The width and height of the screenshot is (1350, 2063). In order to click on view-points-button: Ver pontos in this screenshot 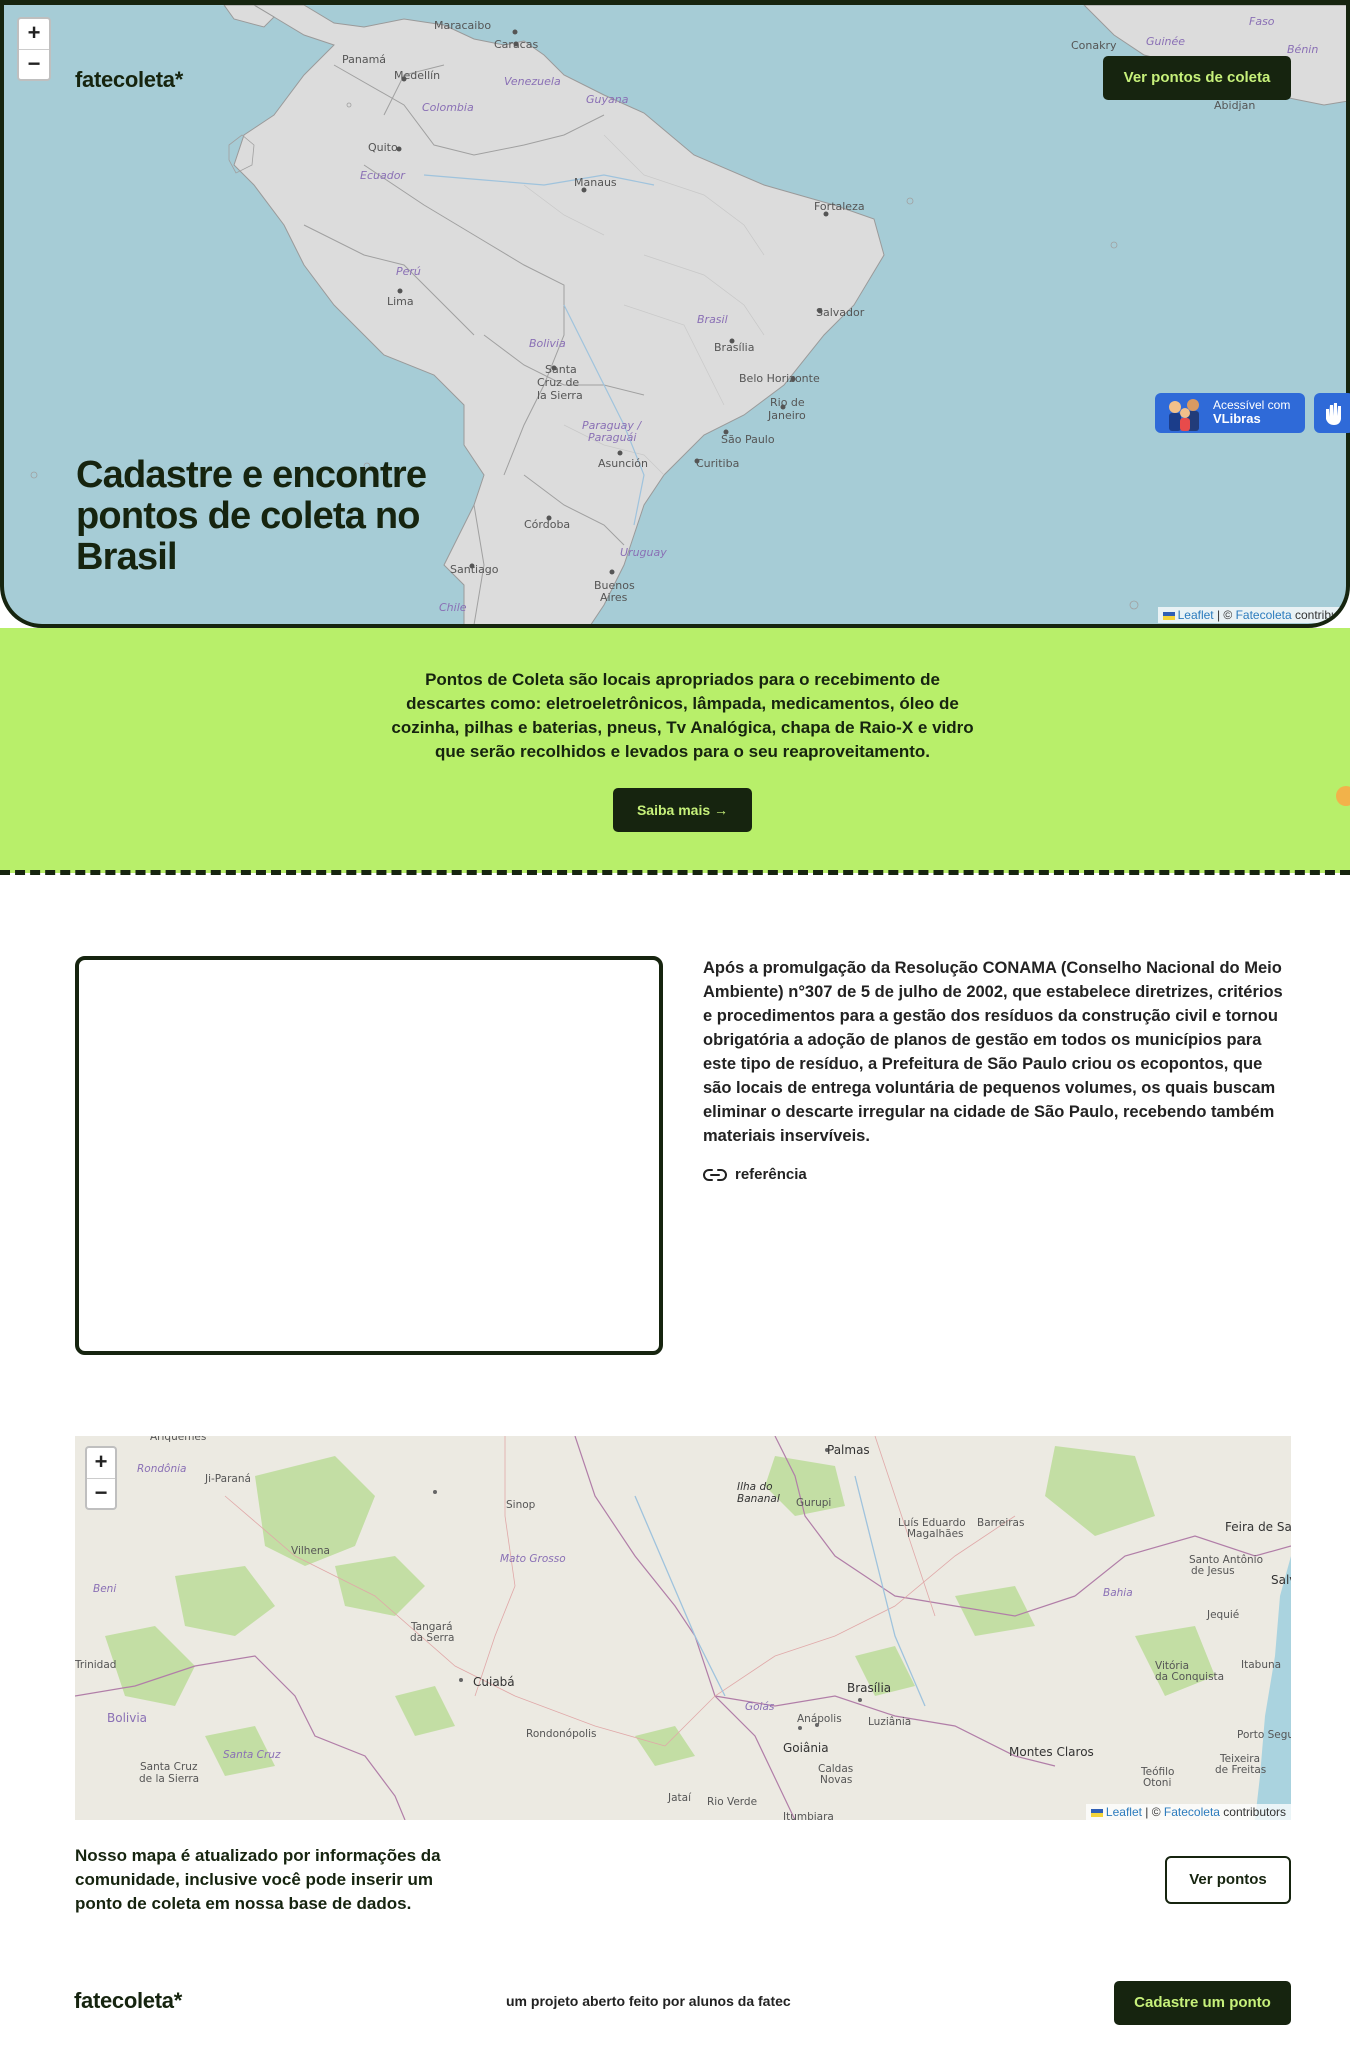, I will do `click(1228, 1880)`.